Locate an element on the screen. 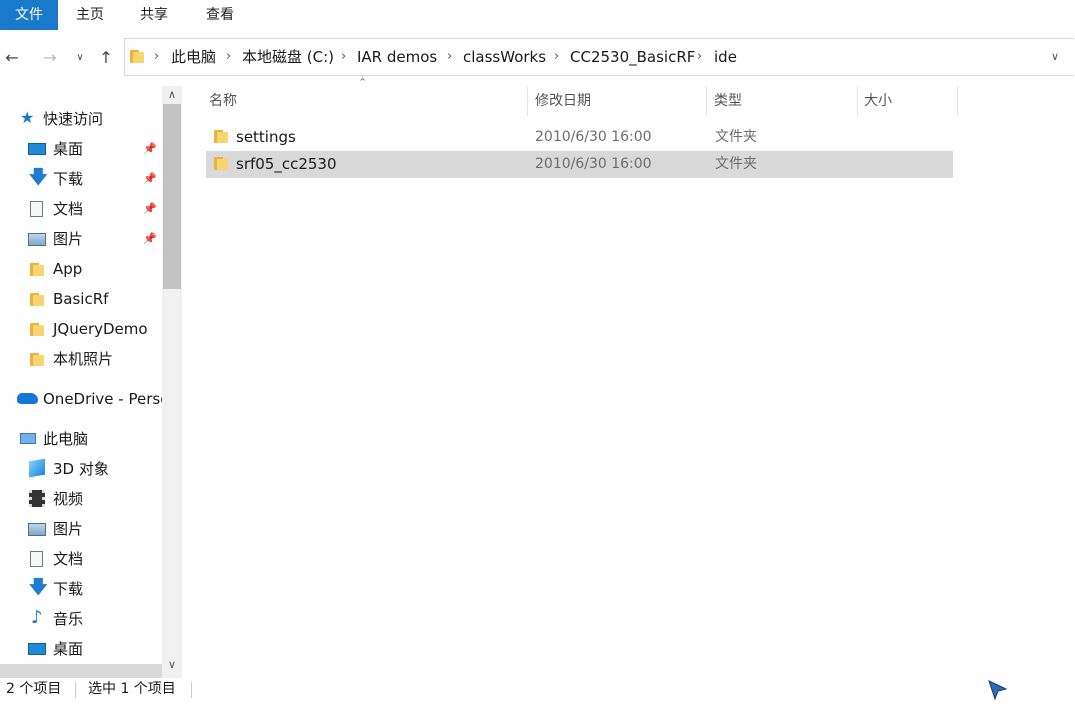 Image resolution: width=1075 pixels, height=704 pixels. column-header-modified: 修改日期 is located at coordinates (615, 101).